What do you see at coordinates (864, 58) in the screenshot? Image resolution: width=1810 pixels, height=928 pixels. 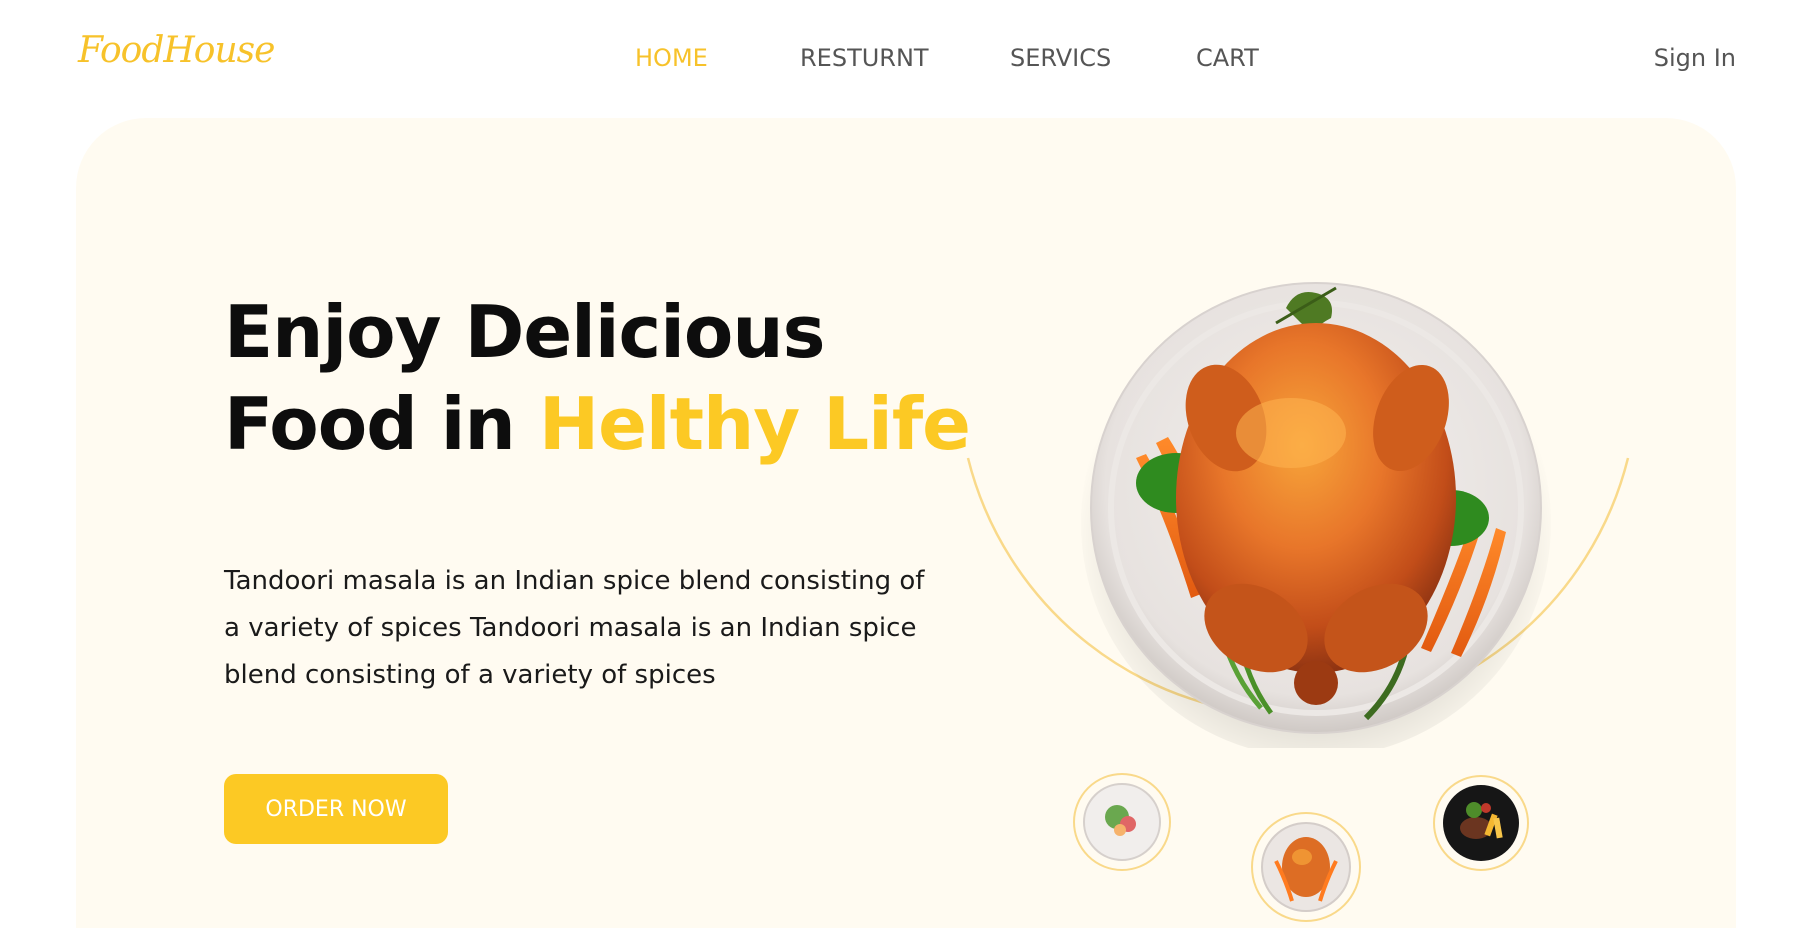 I see `nav-resturnt: RESTURNT` at bounding box center [864, 58].